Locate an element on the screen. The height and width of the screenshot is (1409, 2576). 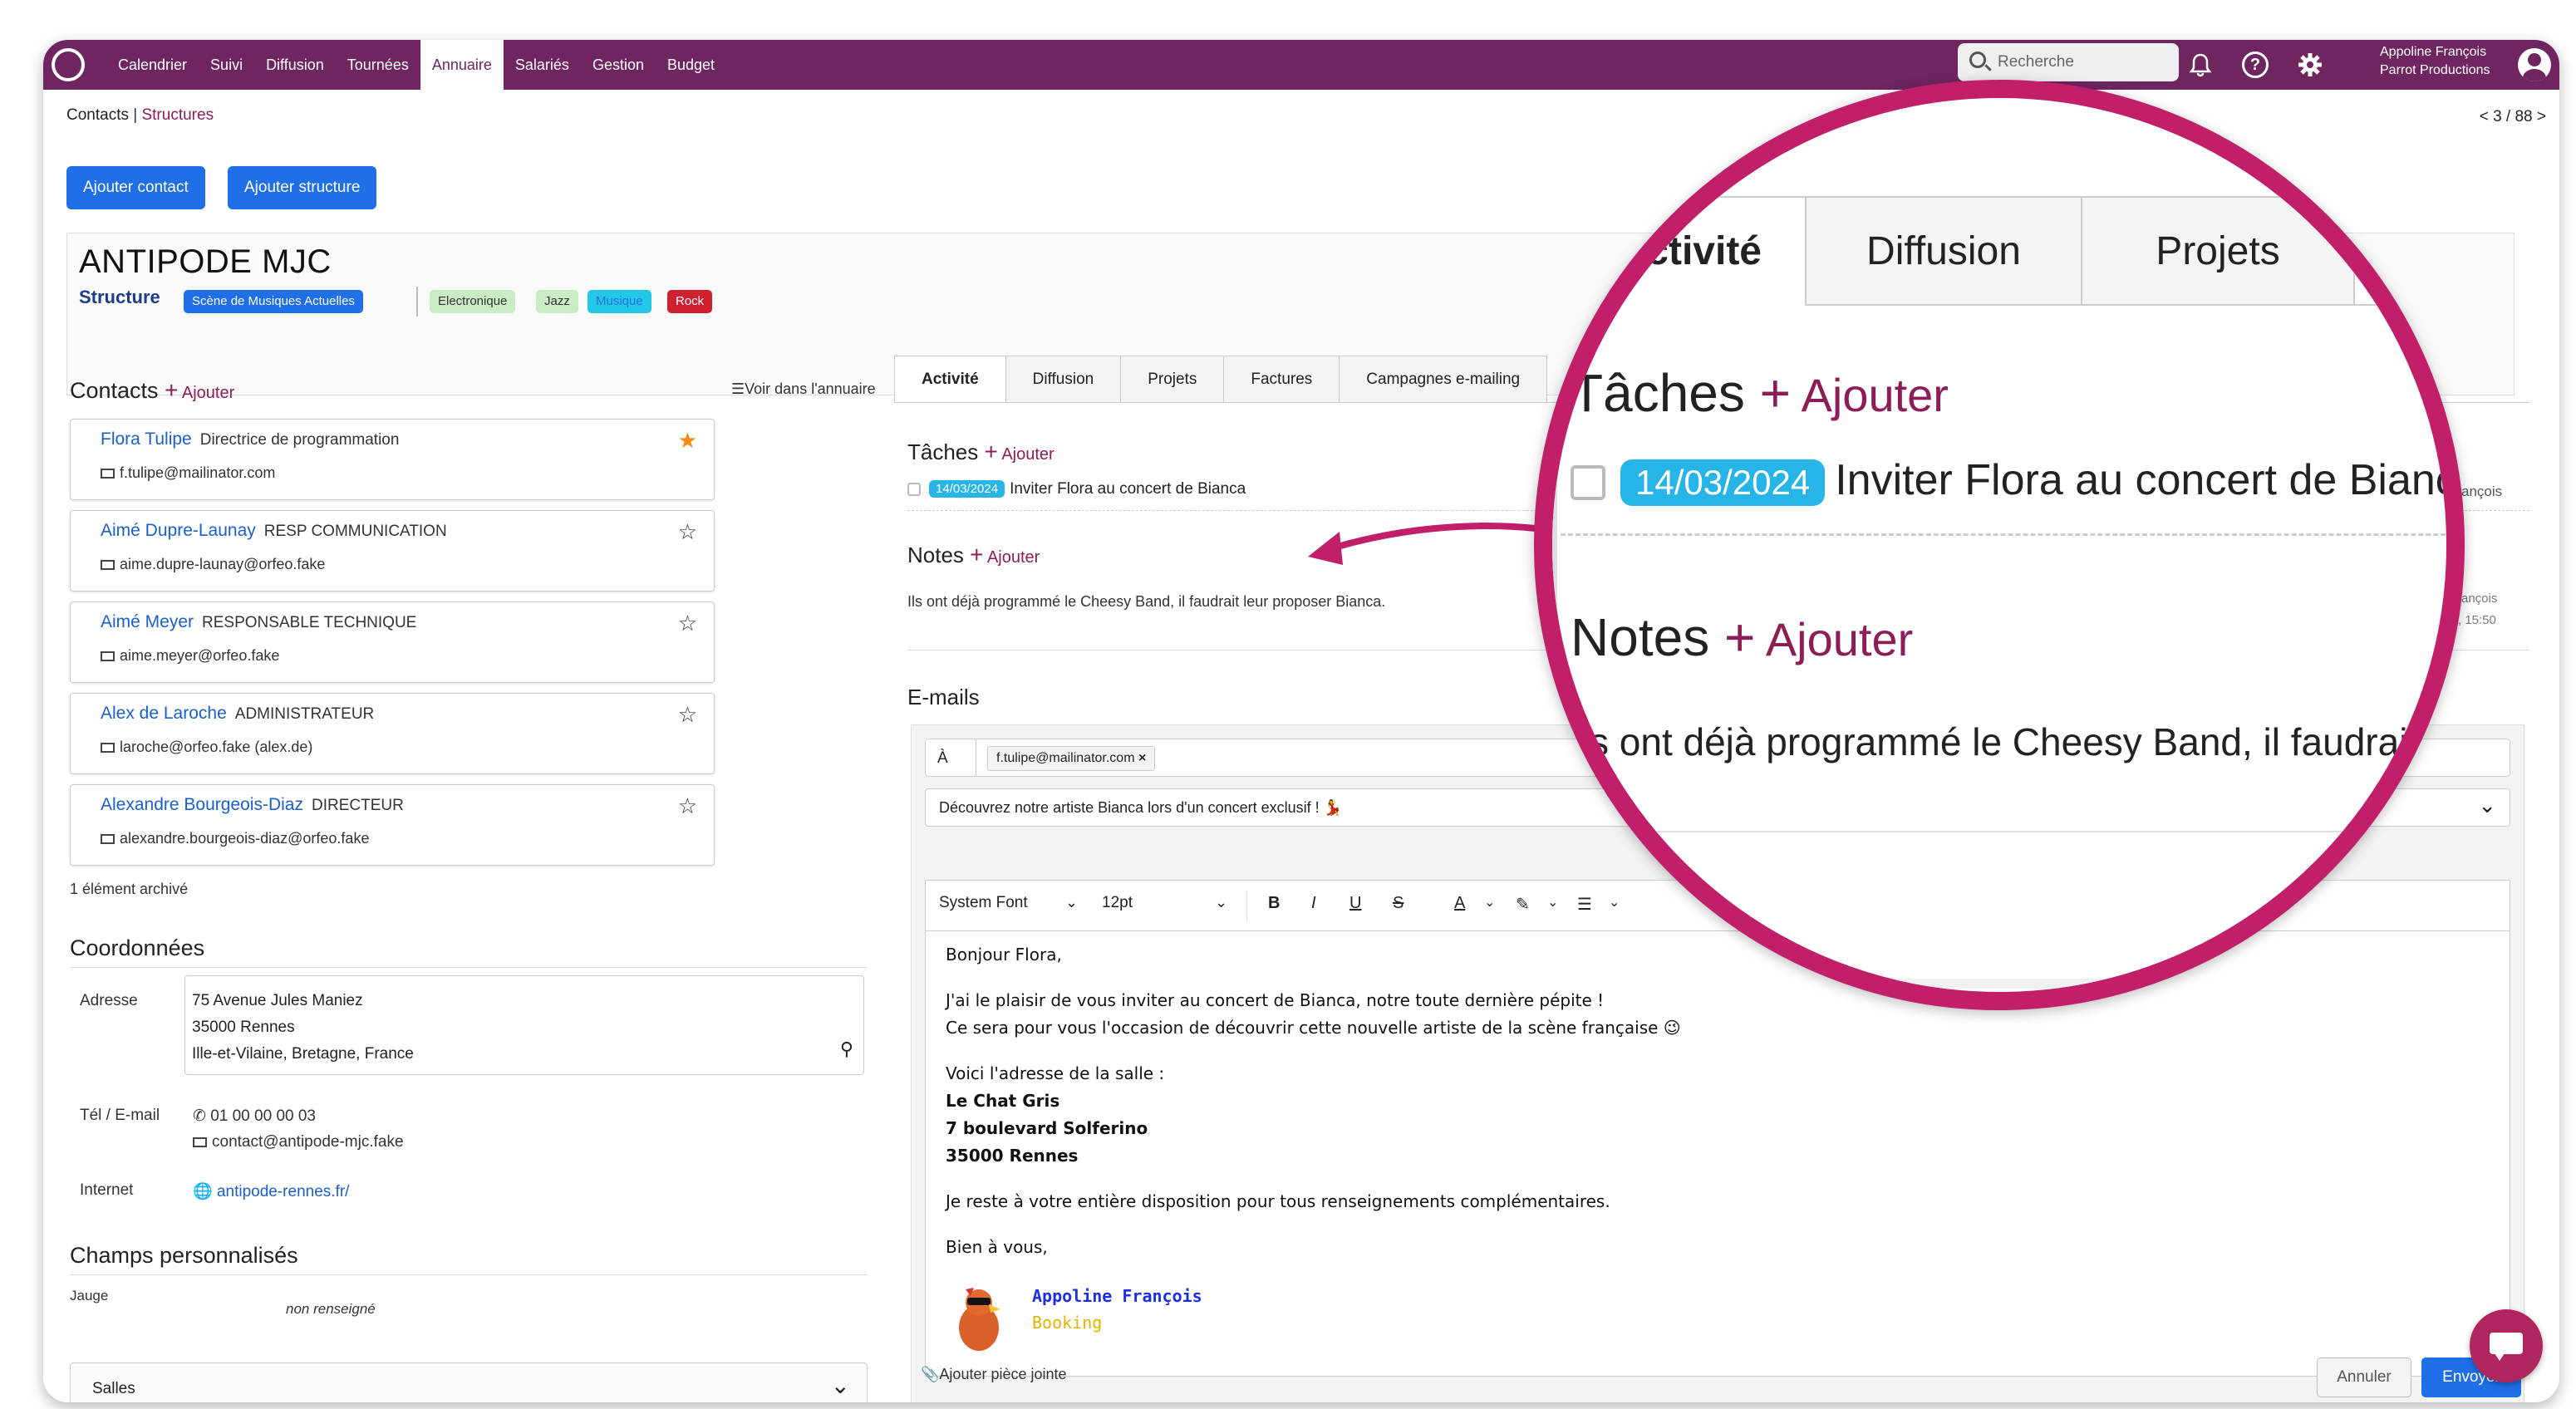
map-pin-icon: ⚲ is located at coordinates (846, 1049).